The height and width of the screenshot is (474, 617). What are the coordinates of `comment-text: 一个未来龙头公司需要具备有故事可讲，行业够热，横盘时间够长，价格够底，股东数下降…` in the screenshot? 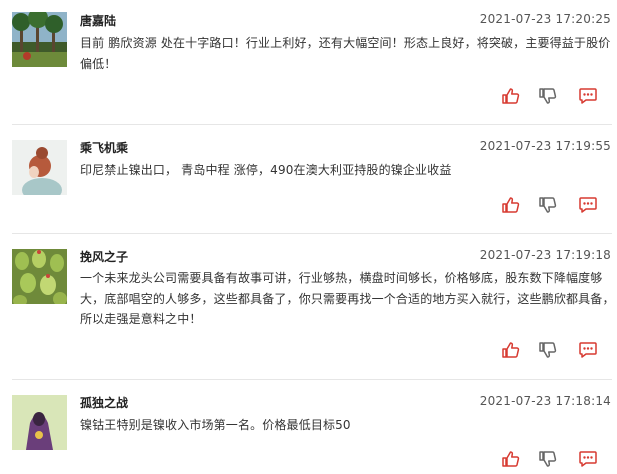 It's located at (347, 298).